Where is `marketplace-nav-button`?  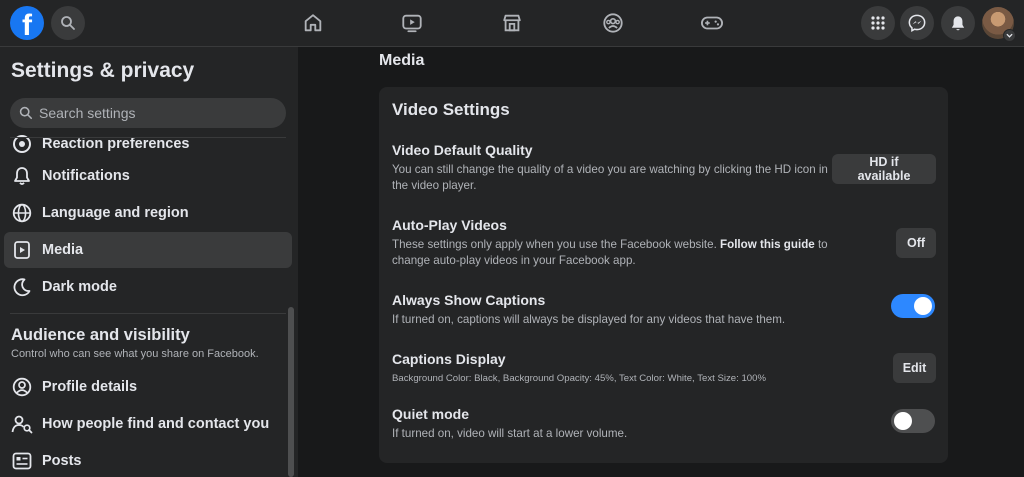
marketplace-nav-button is located at coordinates (512, 23).